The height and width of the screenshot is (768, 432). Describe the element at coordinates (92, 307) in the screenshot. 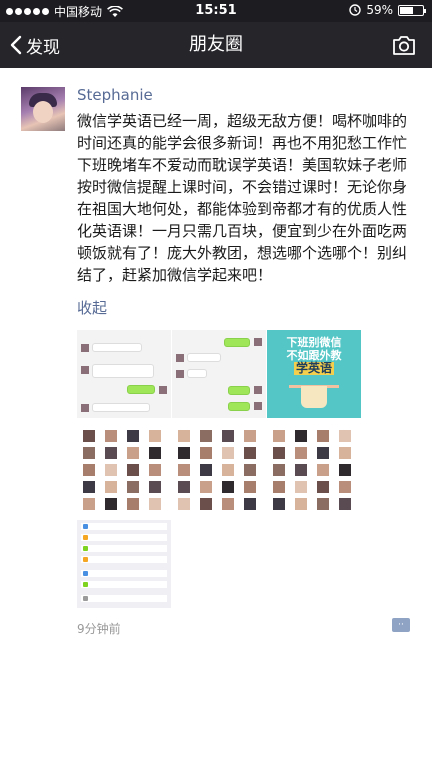

I see `collapse-link: 收起` at that location.